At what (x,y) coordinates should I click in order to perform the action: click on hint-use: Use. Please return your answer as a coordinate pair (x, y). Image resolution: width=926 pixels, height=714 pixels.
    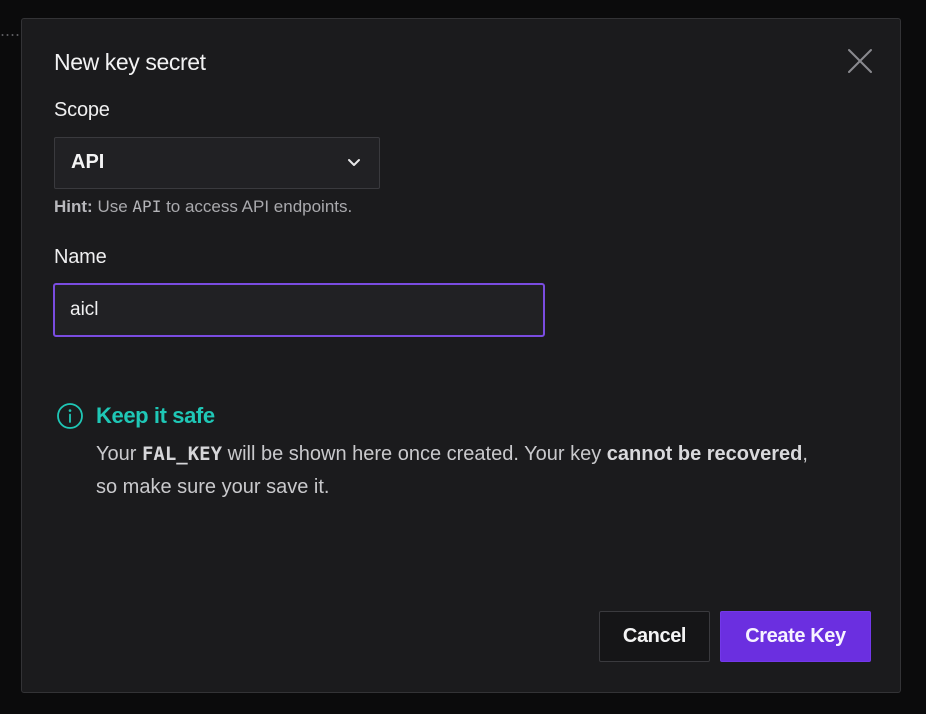
    Looking at the image, I should click on (112, 206).